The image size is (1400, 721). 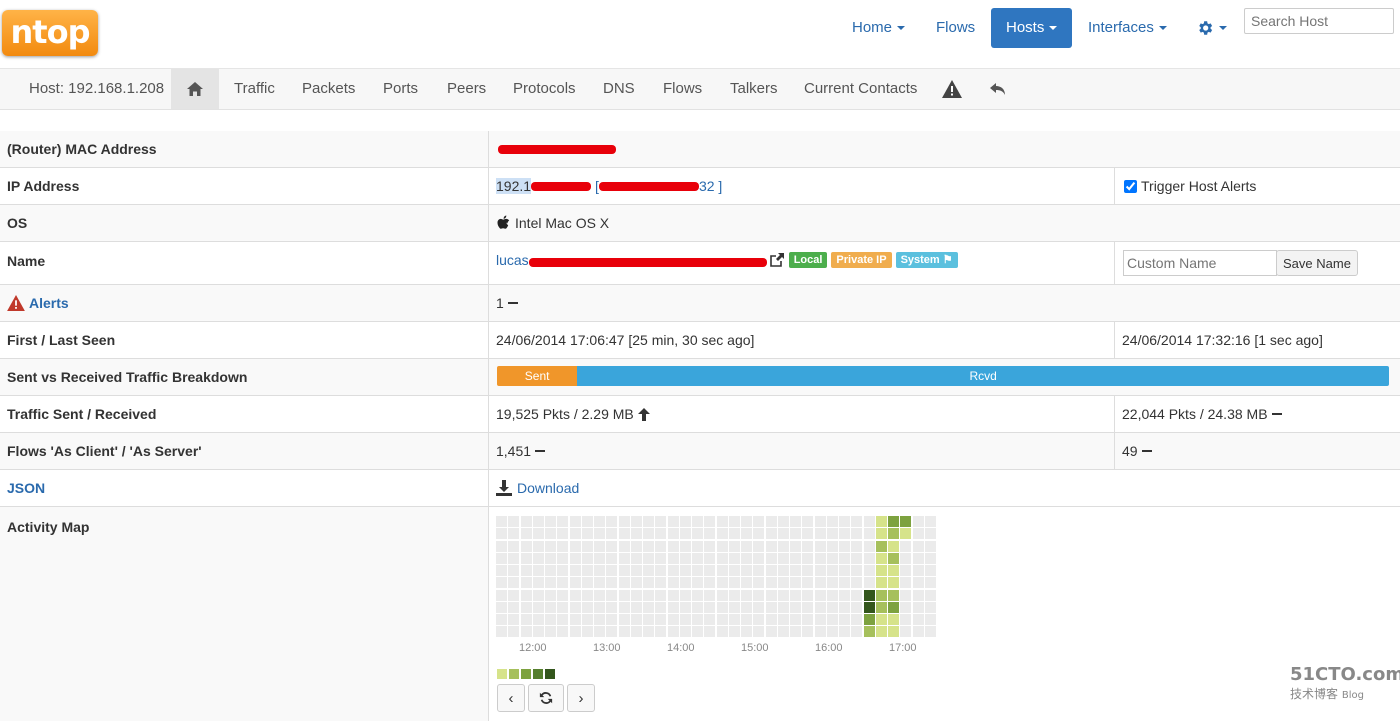 What do you see at coordinates (512, 260) in the screenshot?
I see `host-name-link: lucas` at bounding box center [512, 260].